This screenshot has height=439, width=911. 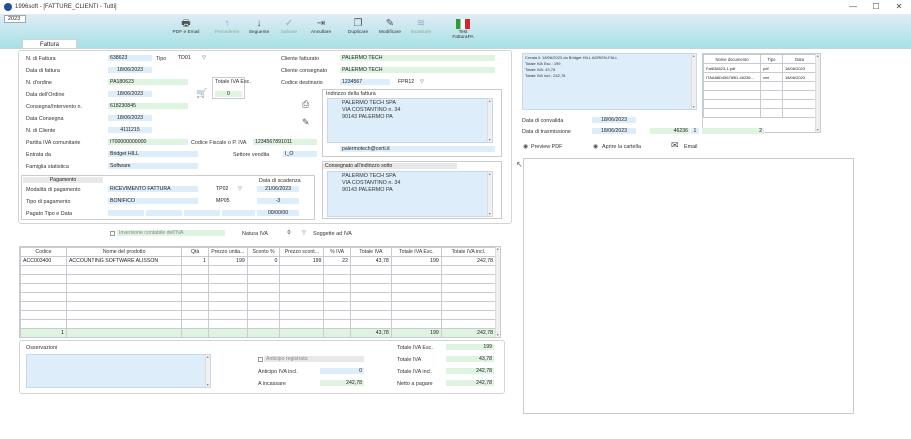 What do you see at coordinates (463, 29) in the screenshot?
I see `toolbar-button-test-fatturapa: Test FatturaPA` at bounding box center [463, 29].